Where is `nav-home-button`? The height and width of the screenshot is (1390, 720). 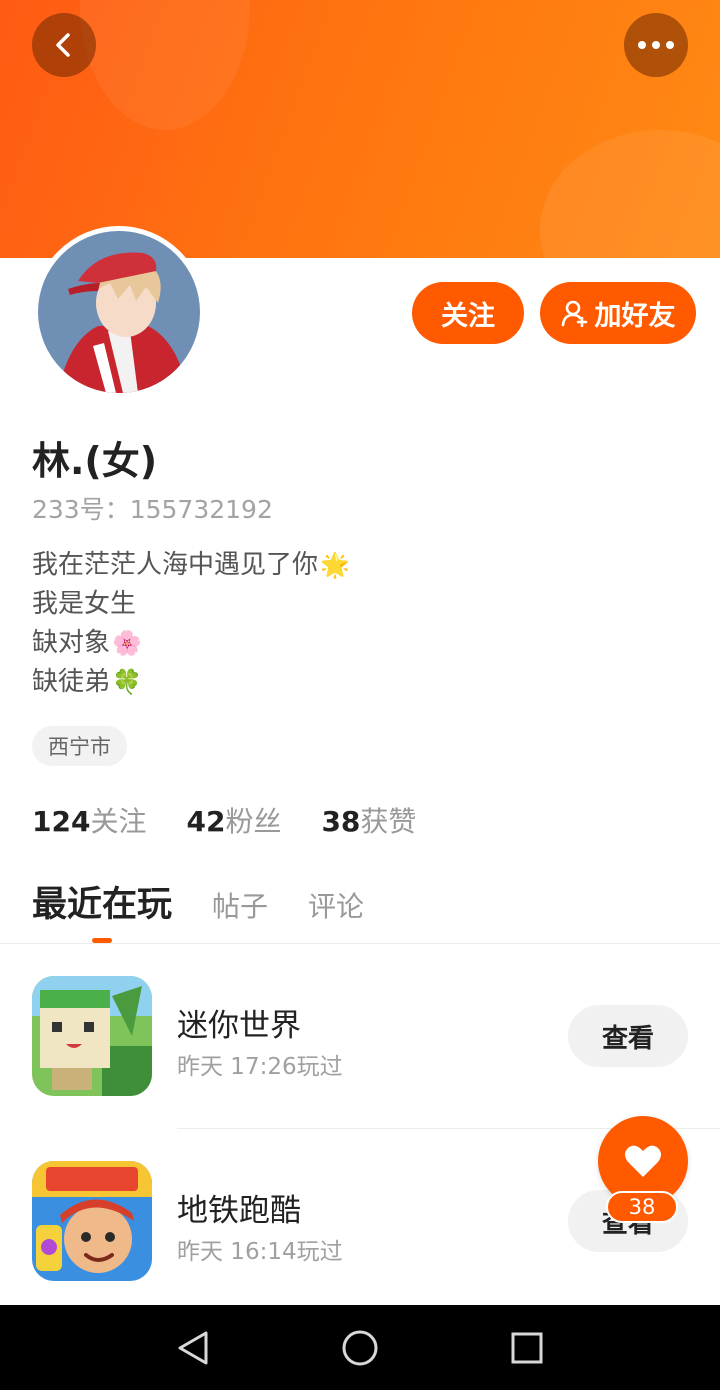 nav-home-button is located at coordinates (360, 1348).